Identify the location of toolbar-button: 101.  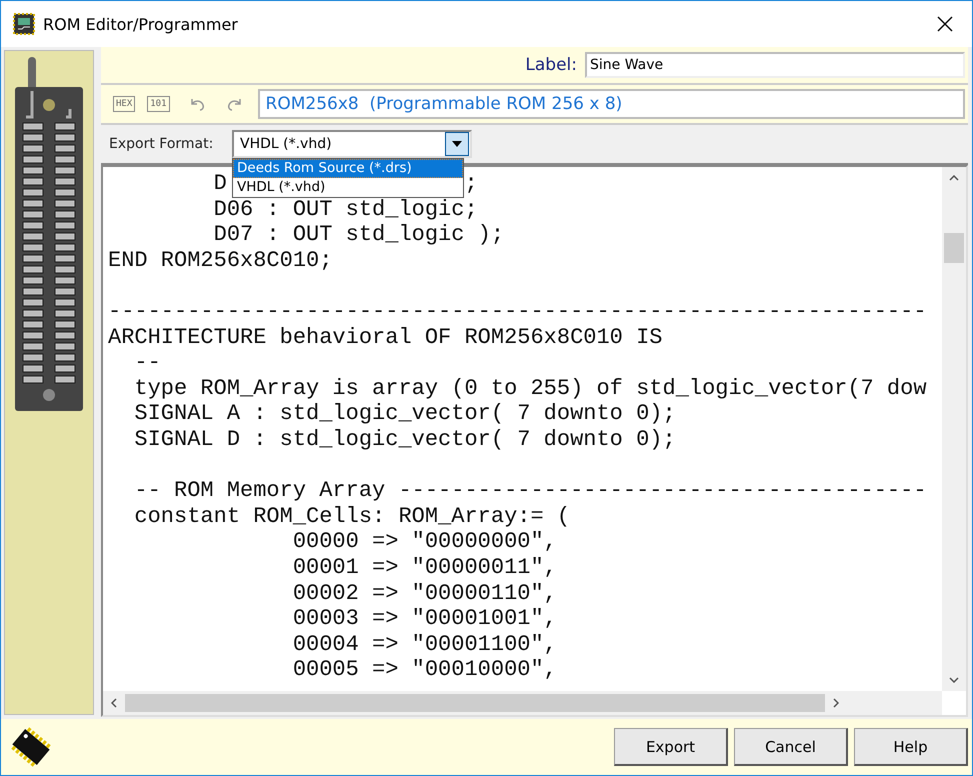
(158, 104).